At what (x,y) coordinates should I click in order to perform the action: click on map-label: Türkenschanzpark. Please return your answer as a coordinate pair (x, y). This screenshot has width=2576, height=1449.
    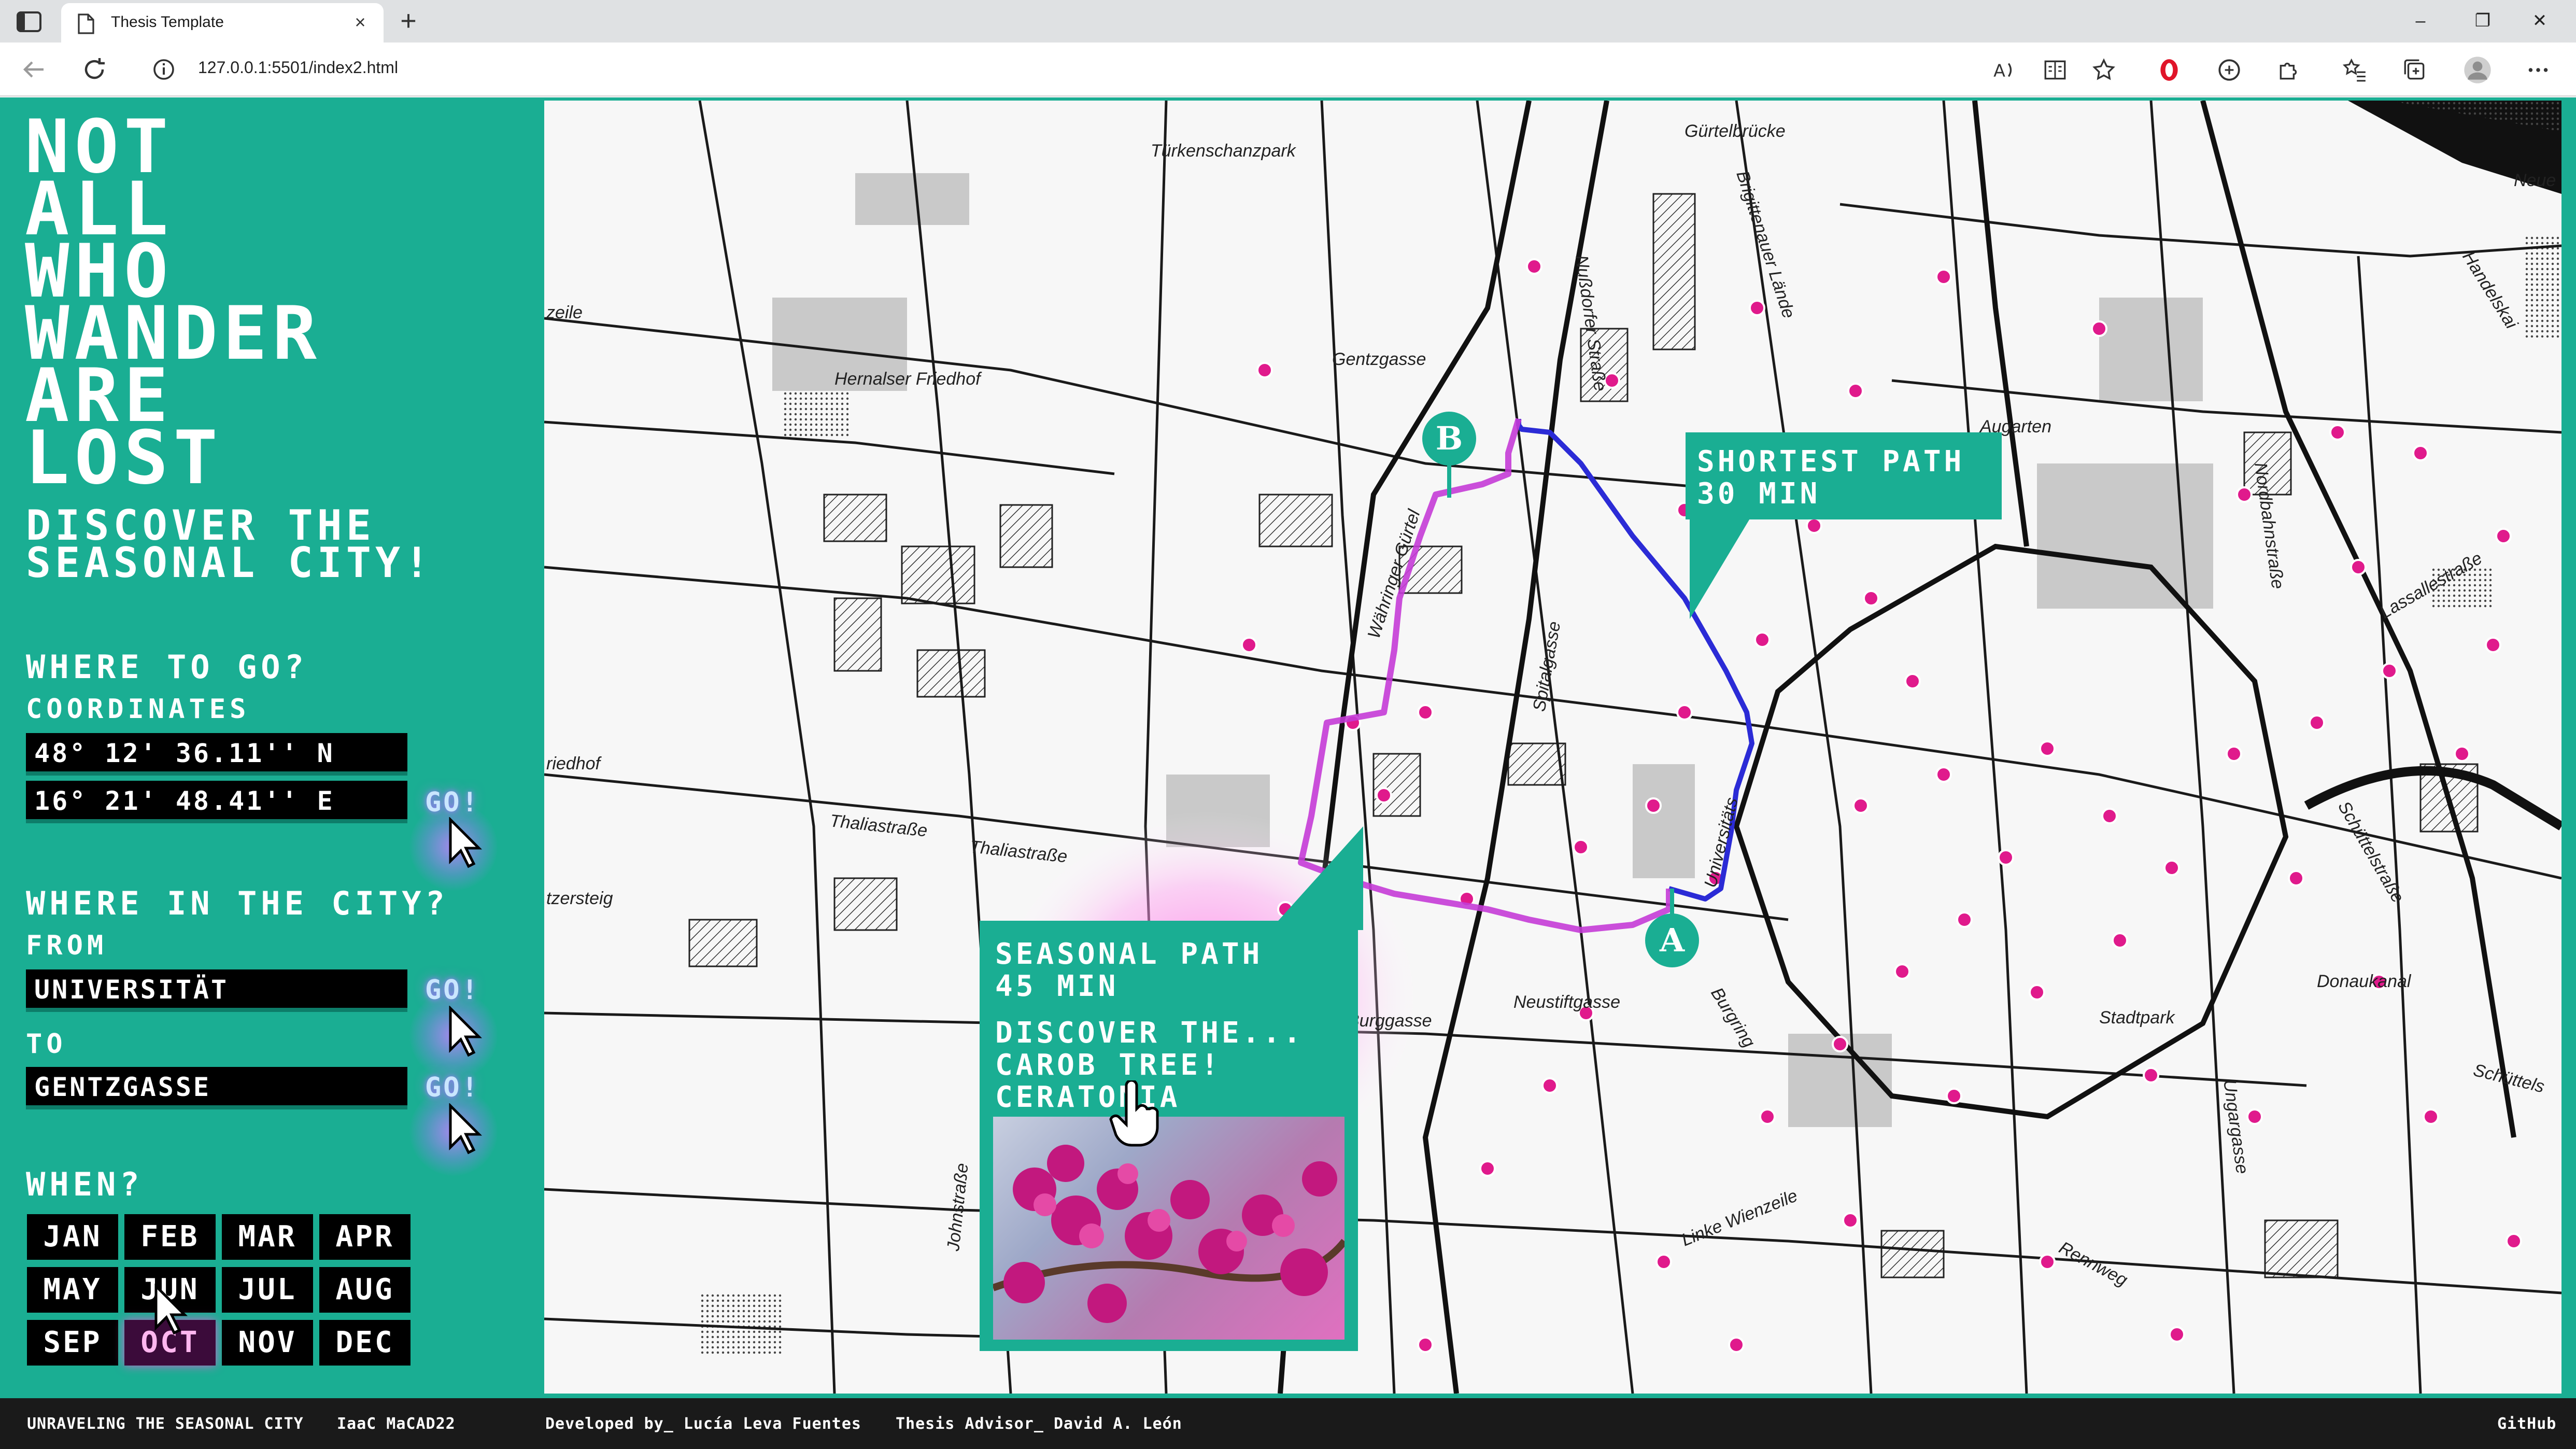
    Looking at the image, I should click on (1224, 151).